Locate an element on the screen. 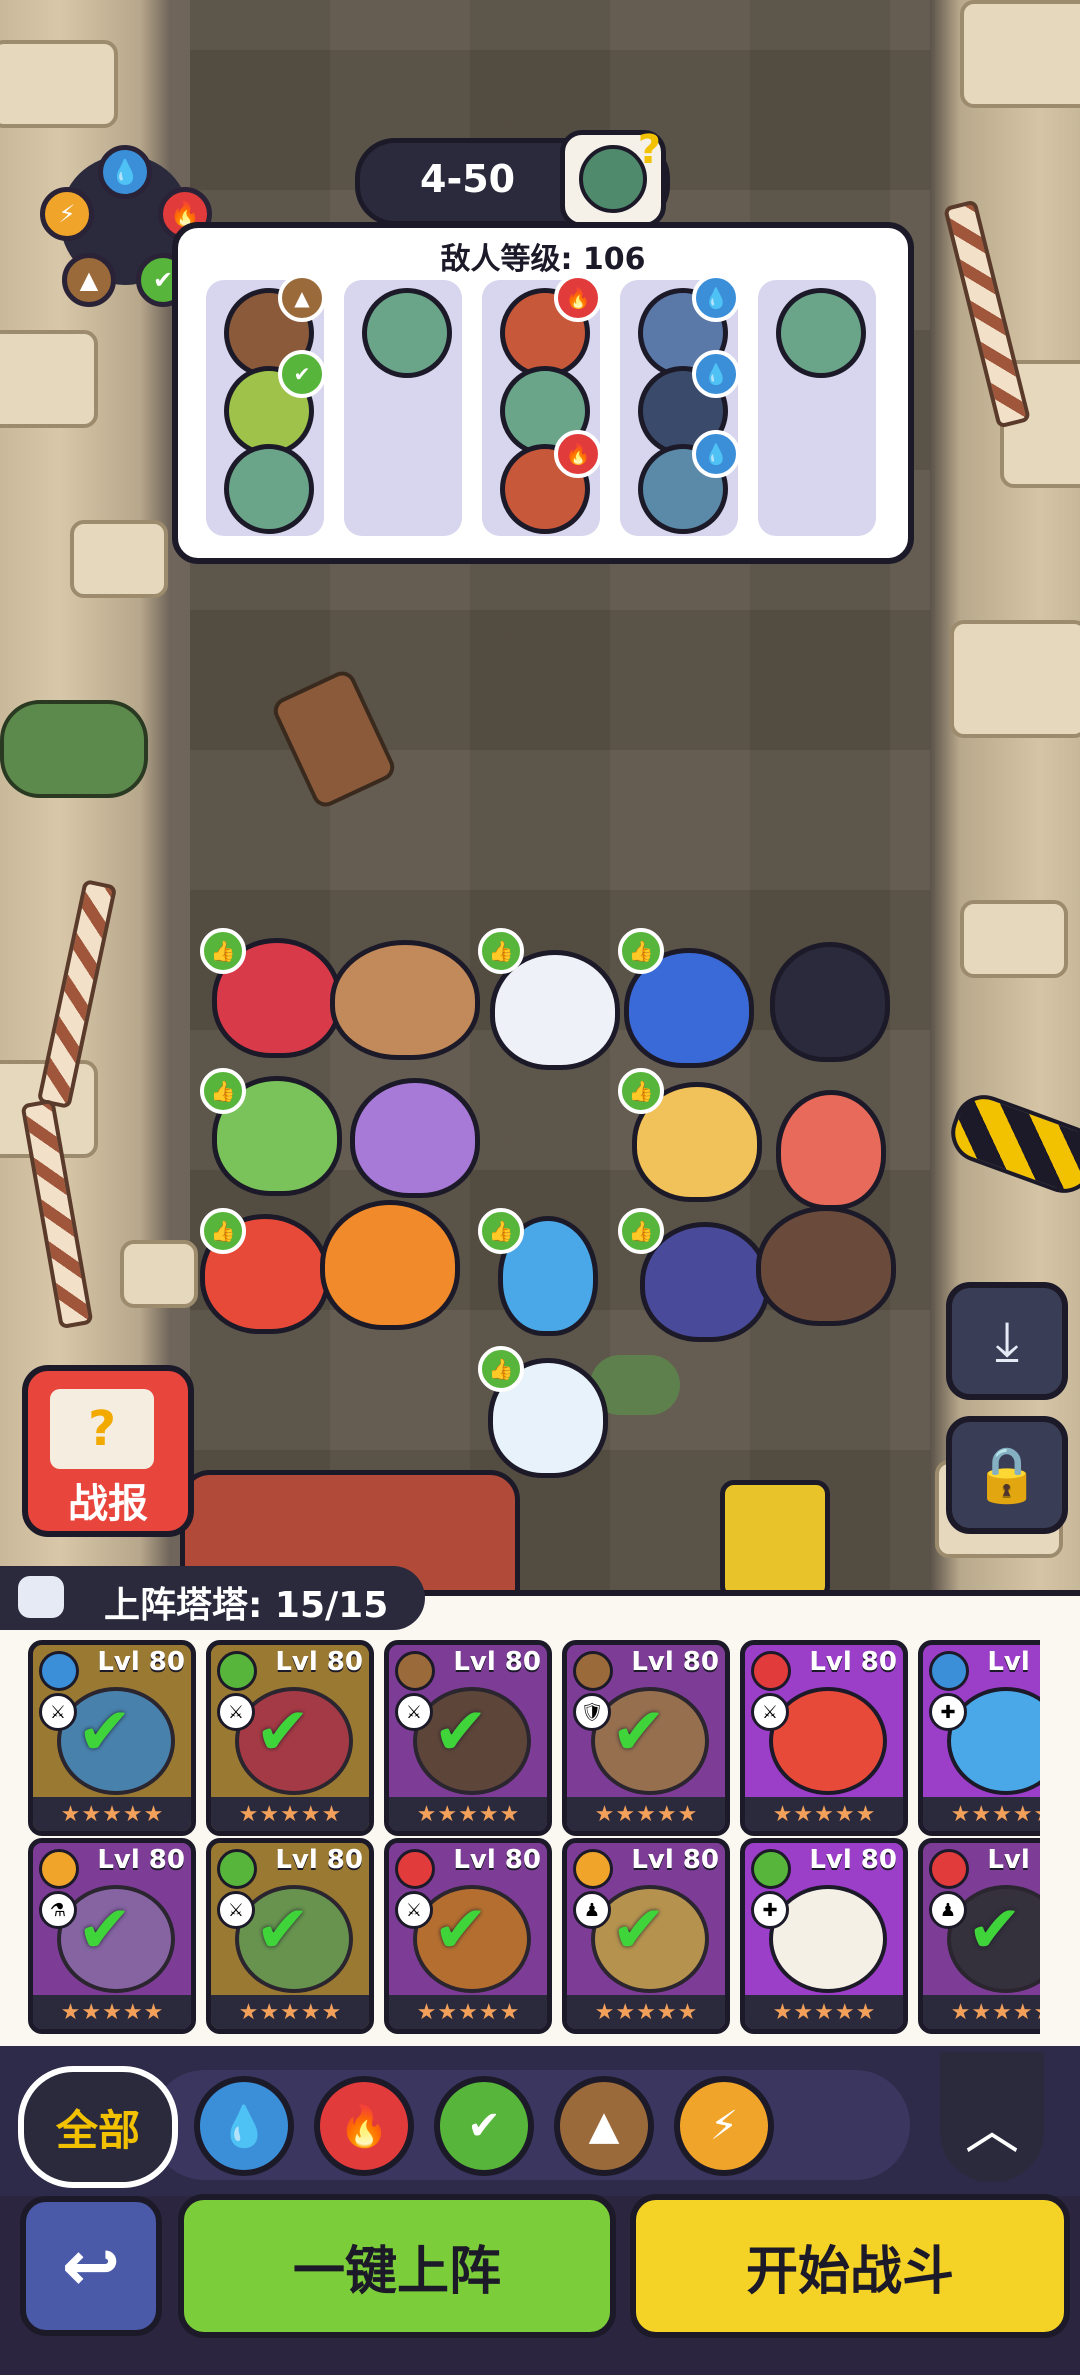 Image resolution: width=1080 pixels, height=2375 pixels. role-icon: 🛡 is located at coordinates (592, 1712).